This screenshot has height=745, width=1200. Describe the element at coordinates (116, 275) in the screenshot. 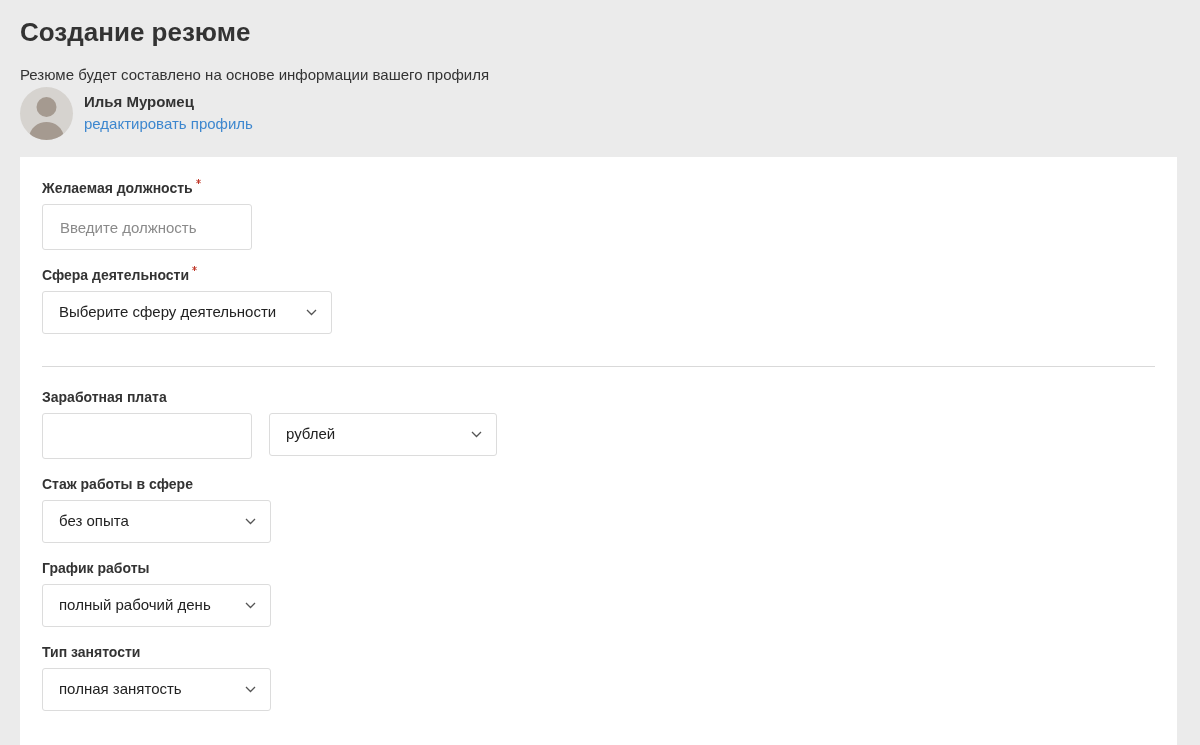

I see `field-label: Сфера деятельности` at that location.